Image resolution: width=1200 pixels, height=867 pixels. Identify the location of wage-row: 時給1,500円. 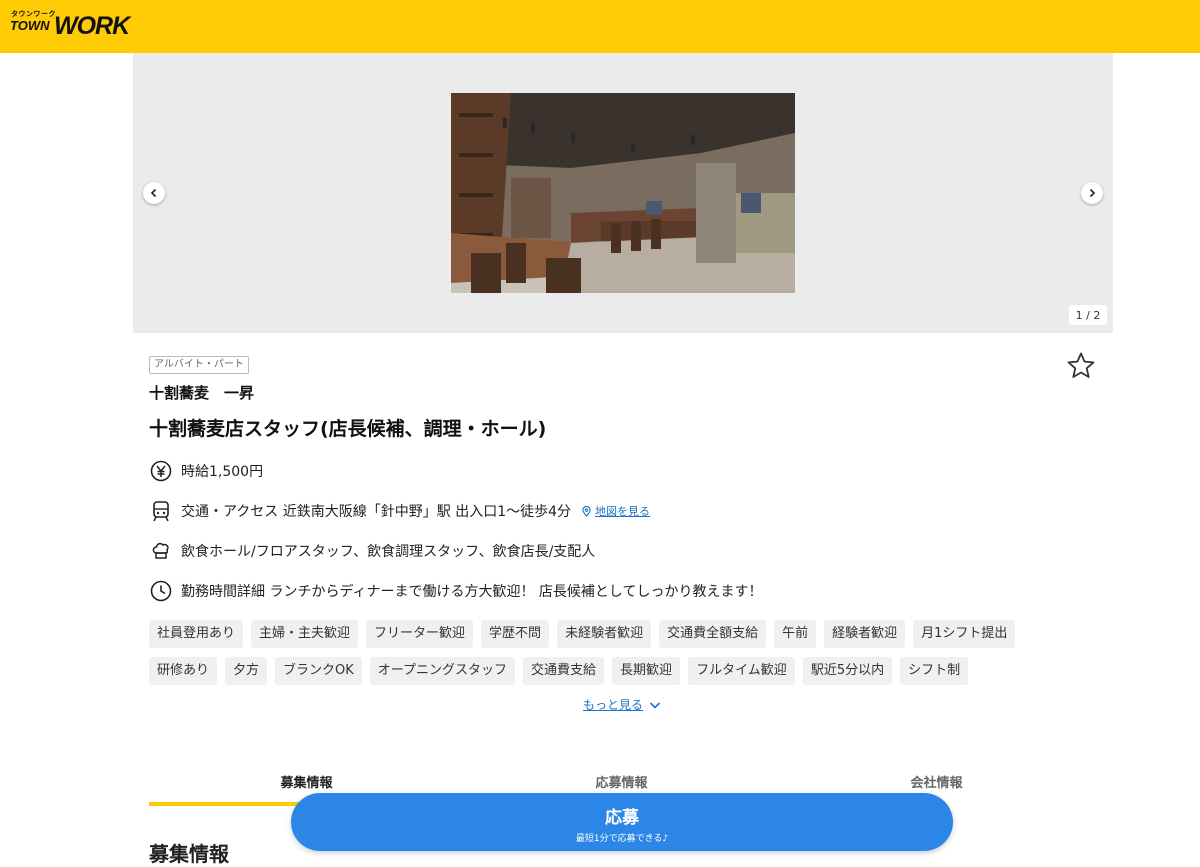
(206, 471).